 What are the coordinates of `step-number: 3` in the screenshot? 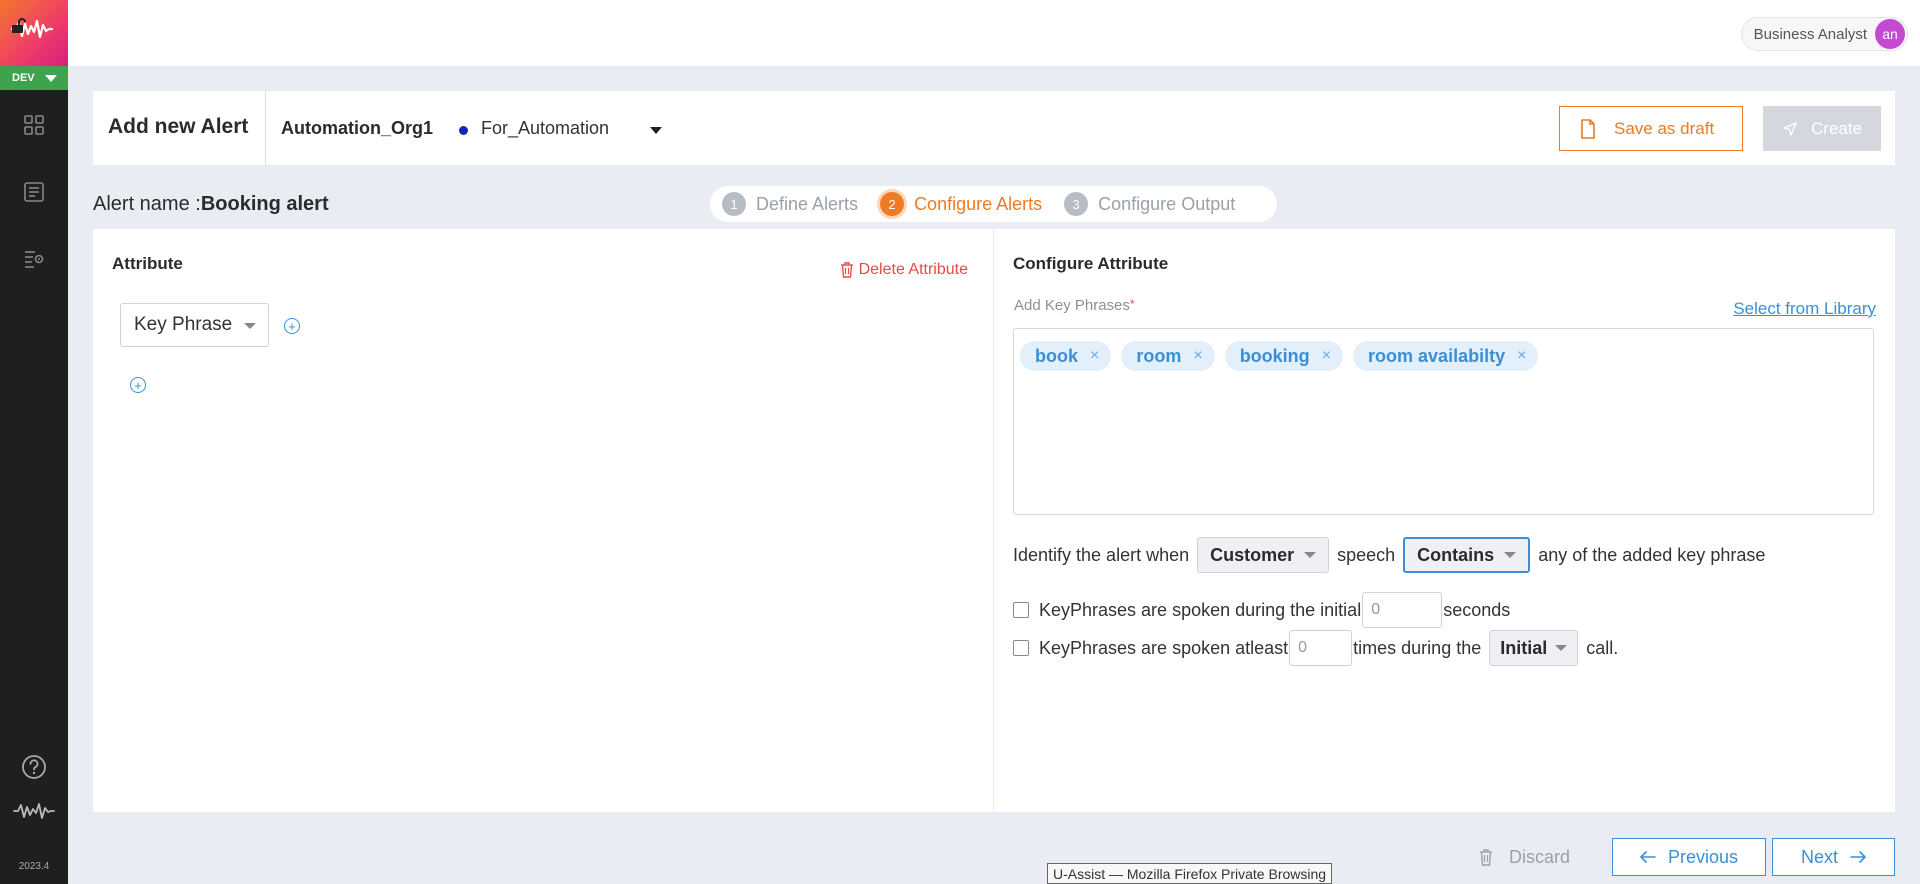 It's located at (1076, 204).